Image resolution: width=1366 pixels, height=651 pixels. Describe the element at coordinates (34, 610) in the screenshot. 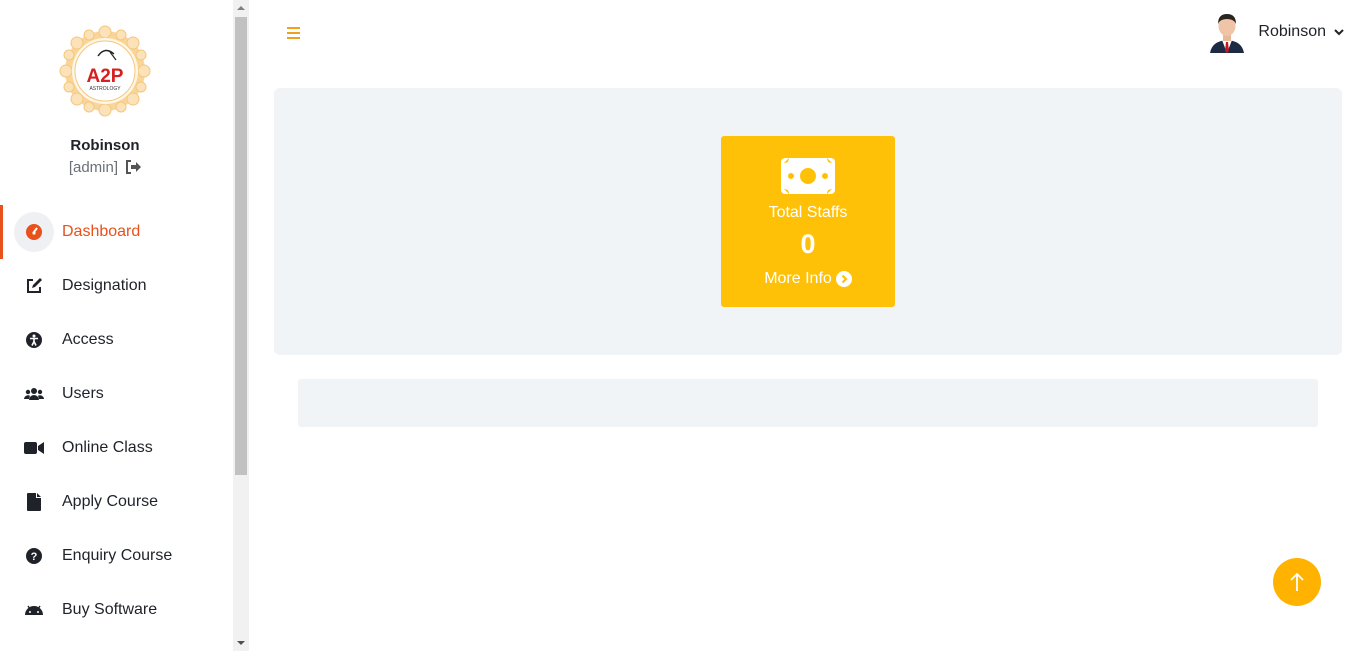

I see `android-icon` at that location.